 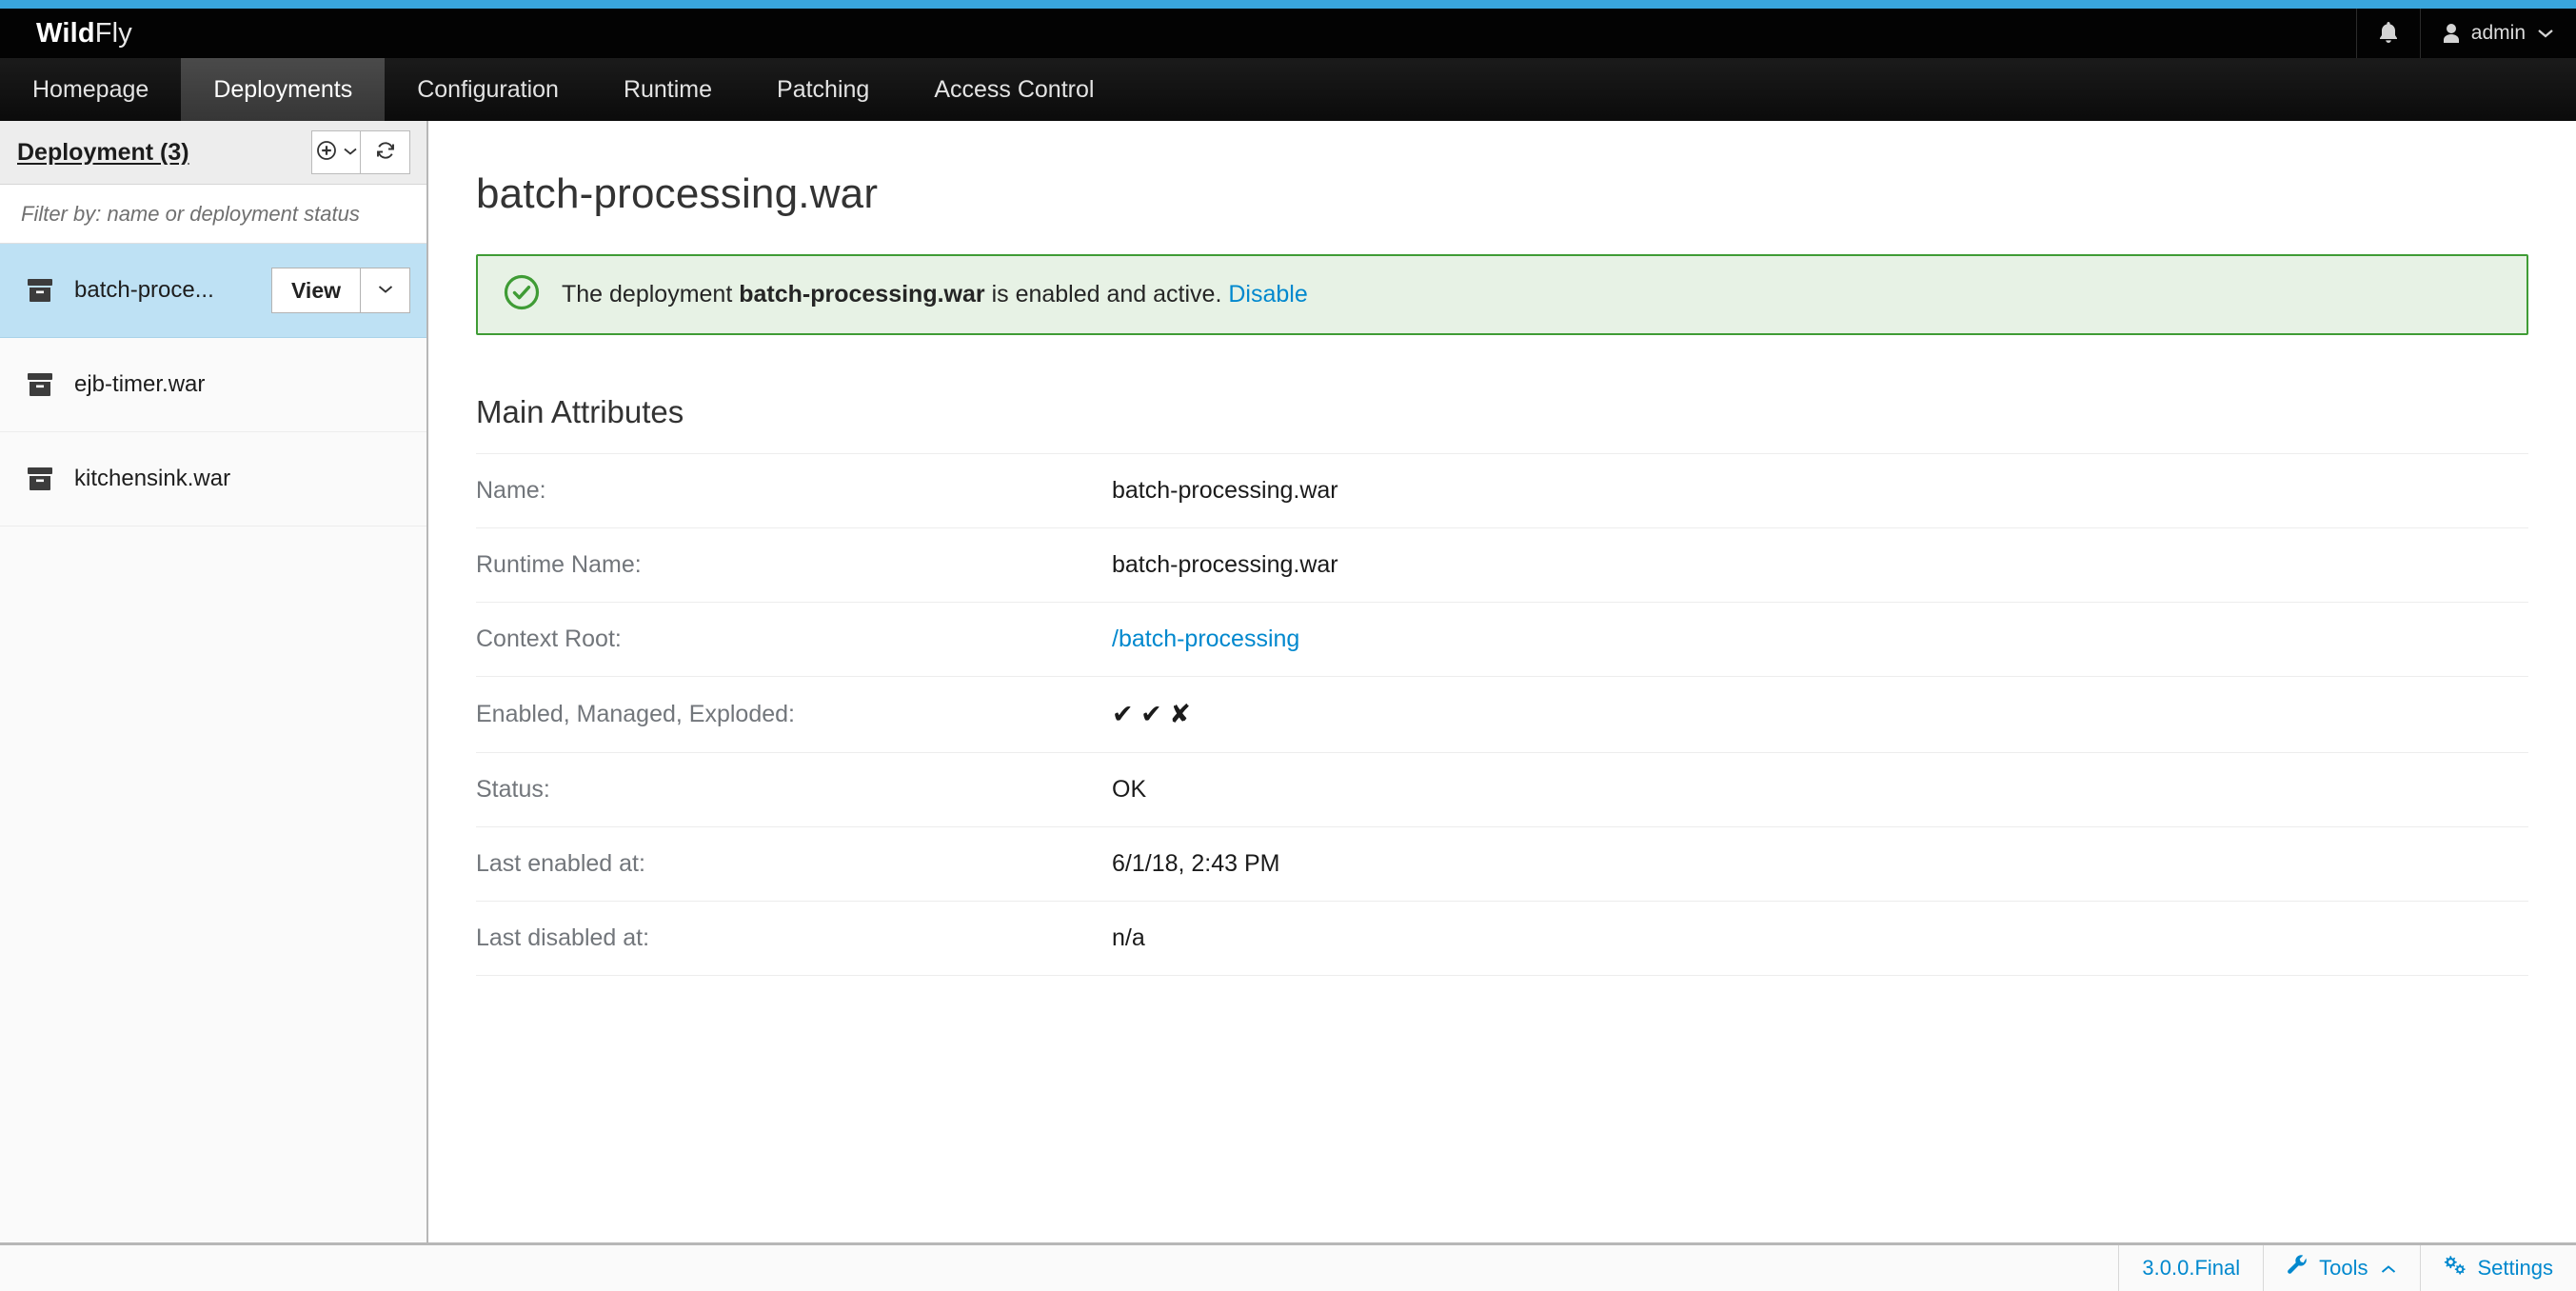 What do you see at coordinates (152, 478) in the screenshot?
I see `list-item-label: kitchensink.war` at bounding box center [152, 478].